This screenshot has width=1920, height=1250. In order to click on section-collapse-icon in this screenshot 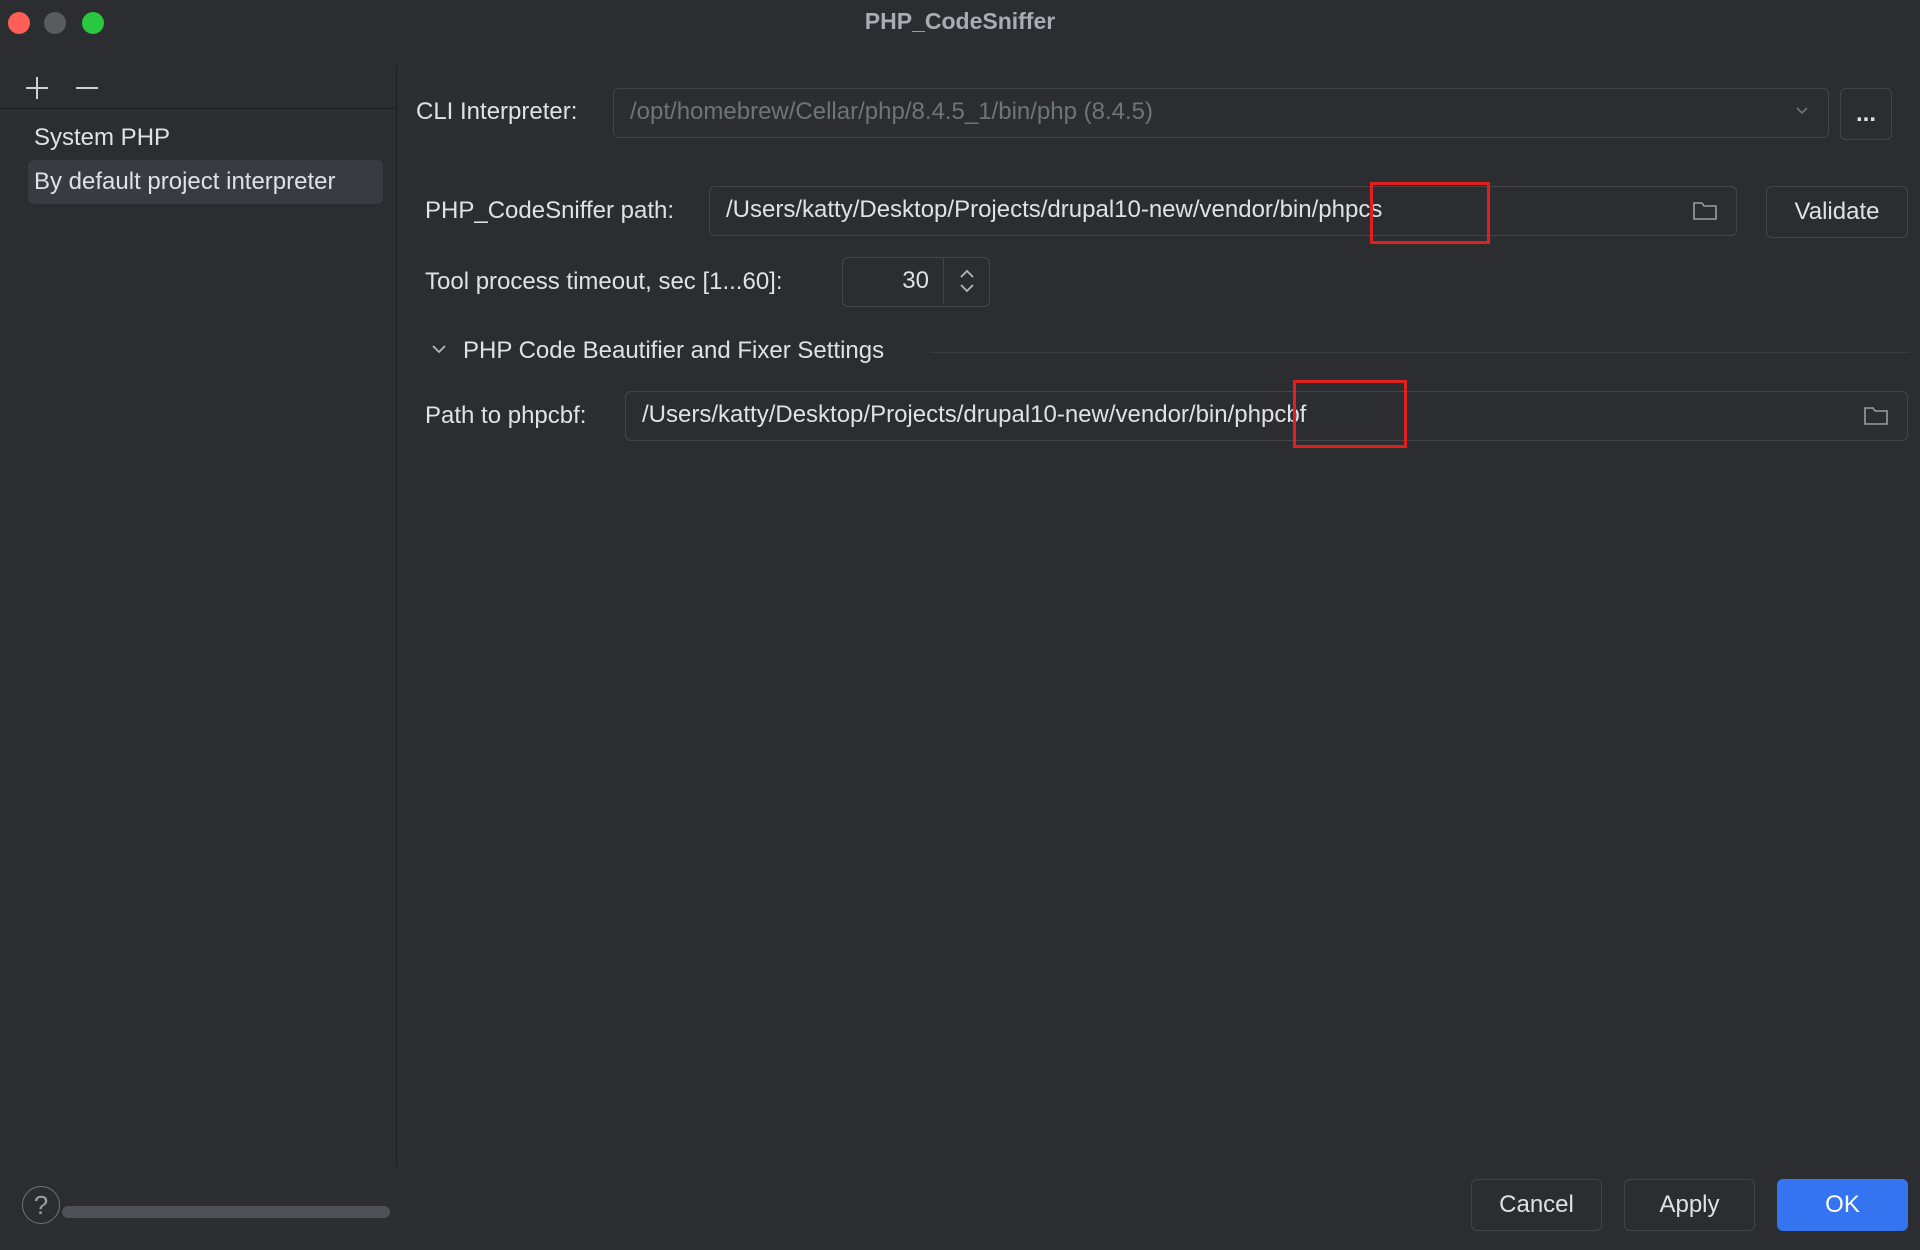, I will do `click(439, 349)`.